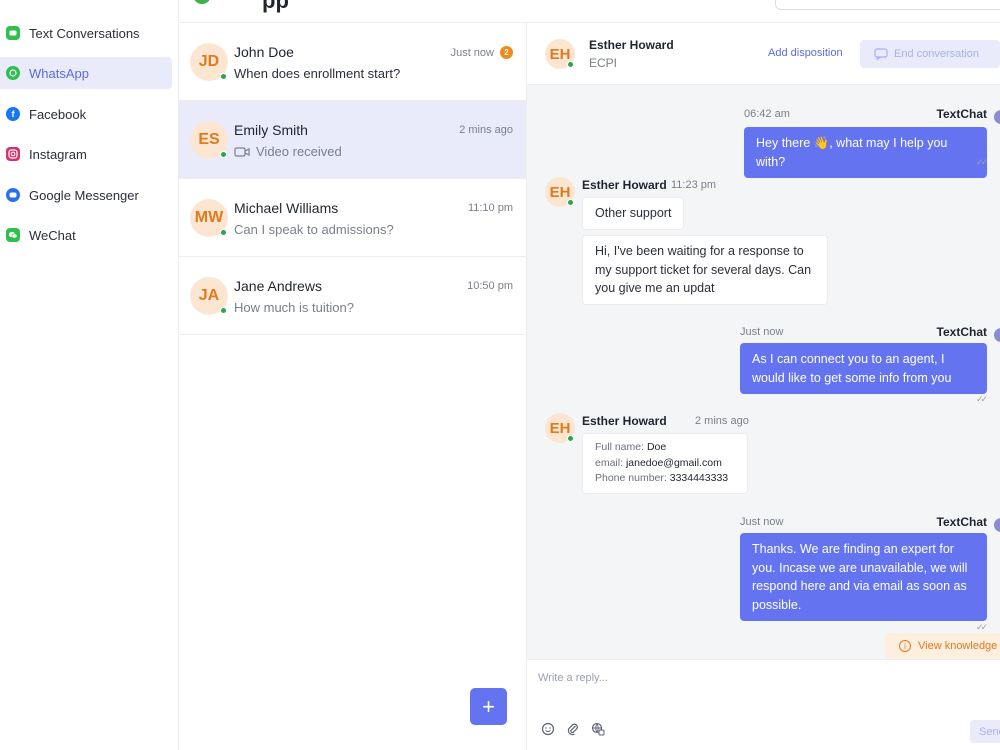 This screenshot has width=1000, height=750. What do you see at coordinates (767, 114) in the screenshot?
I see `message-time: 06:42 am` at bounding box center [767, 114].